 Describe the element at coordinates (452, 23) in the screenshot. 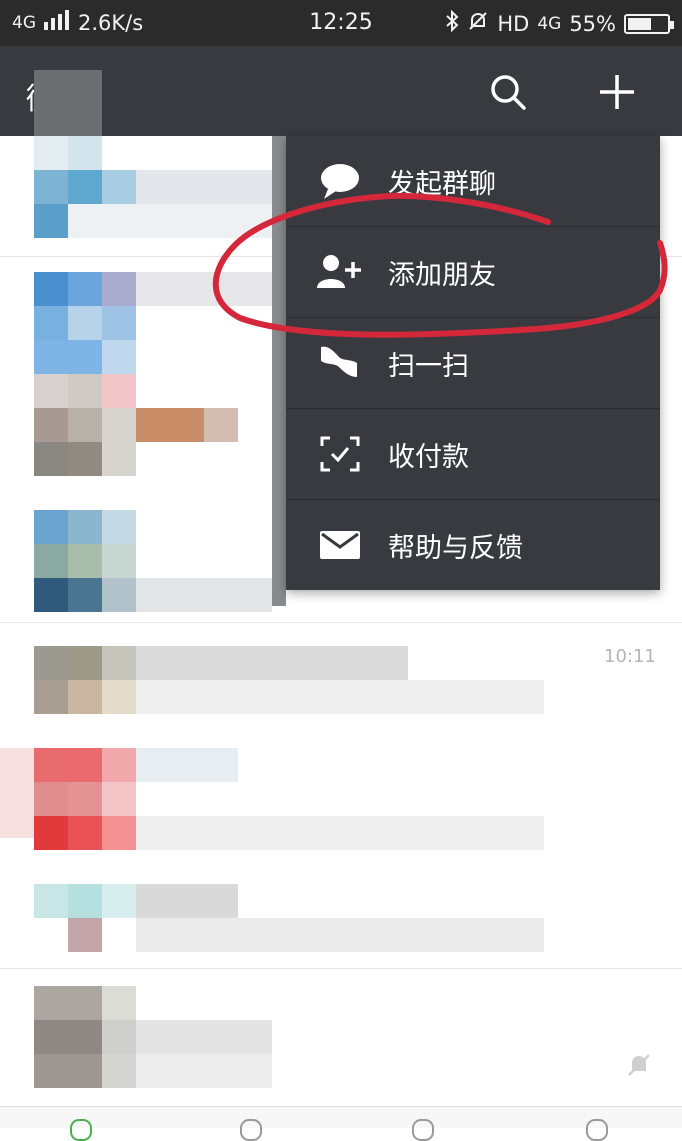

I see `bluetooth-icon` at that location.